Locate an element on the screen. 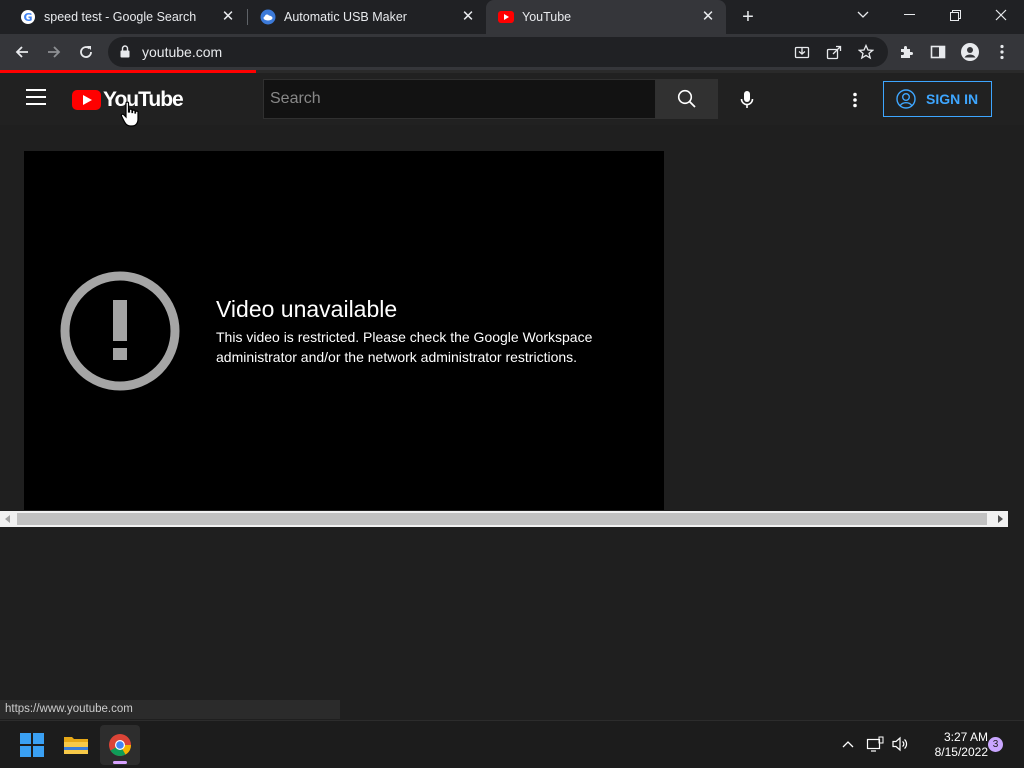 The width and height of the screenshot is (1024, 768). chrome-icon is located at coordinates (120, 745).